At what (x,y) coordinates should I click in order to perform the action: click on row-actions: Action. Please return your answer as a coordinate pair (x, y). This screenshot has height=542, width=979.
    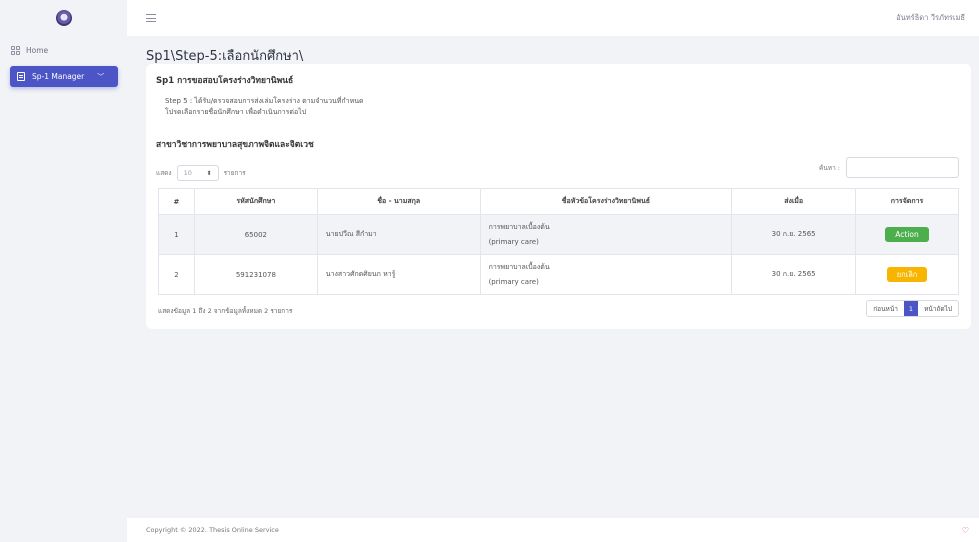
    Looking at the image, I should click on (907, 234).